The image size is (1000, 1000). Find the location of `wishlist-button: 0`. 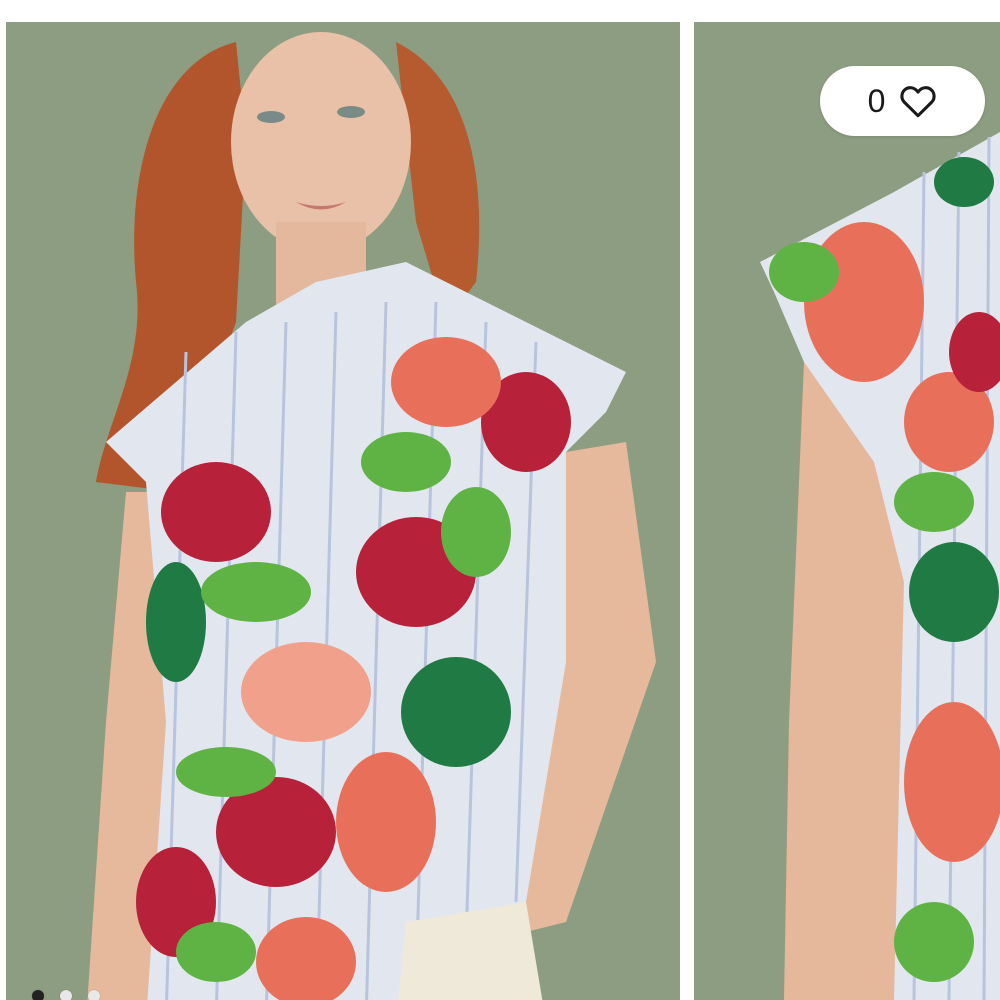

wishlist-button: 0 is located at coordinates (902, 101).